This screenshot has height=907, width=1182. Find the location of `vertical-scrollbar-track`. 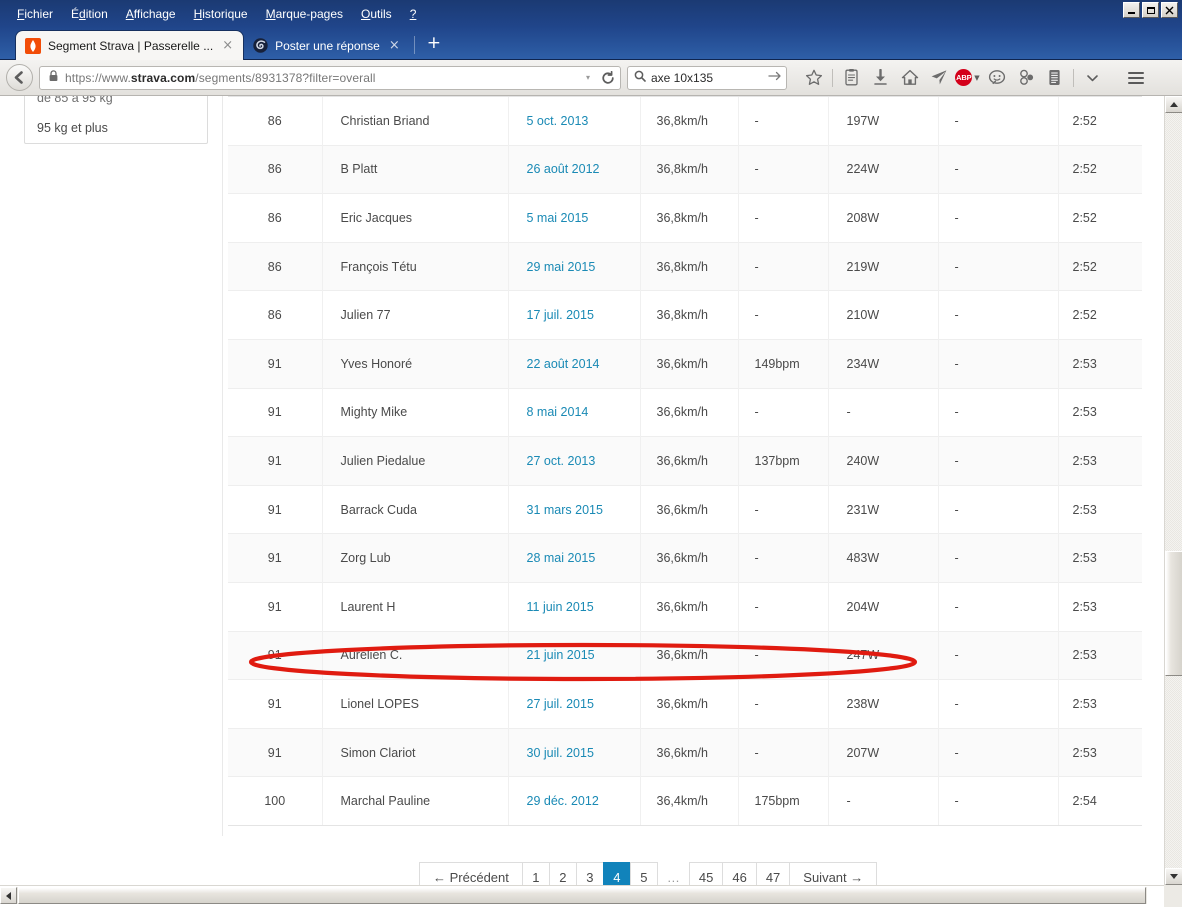

vertical-scrollbar-track is located at coordinates (1173, 490).